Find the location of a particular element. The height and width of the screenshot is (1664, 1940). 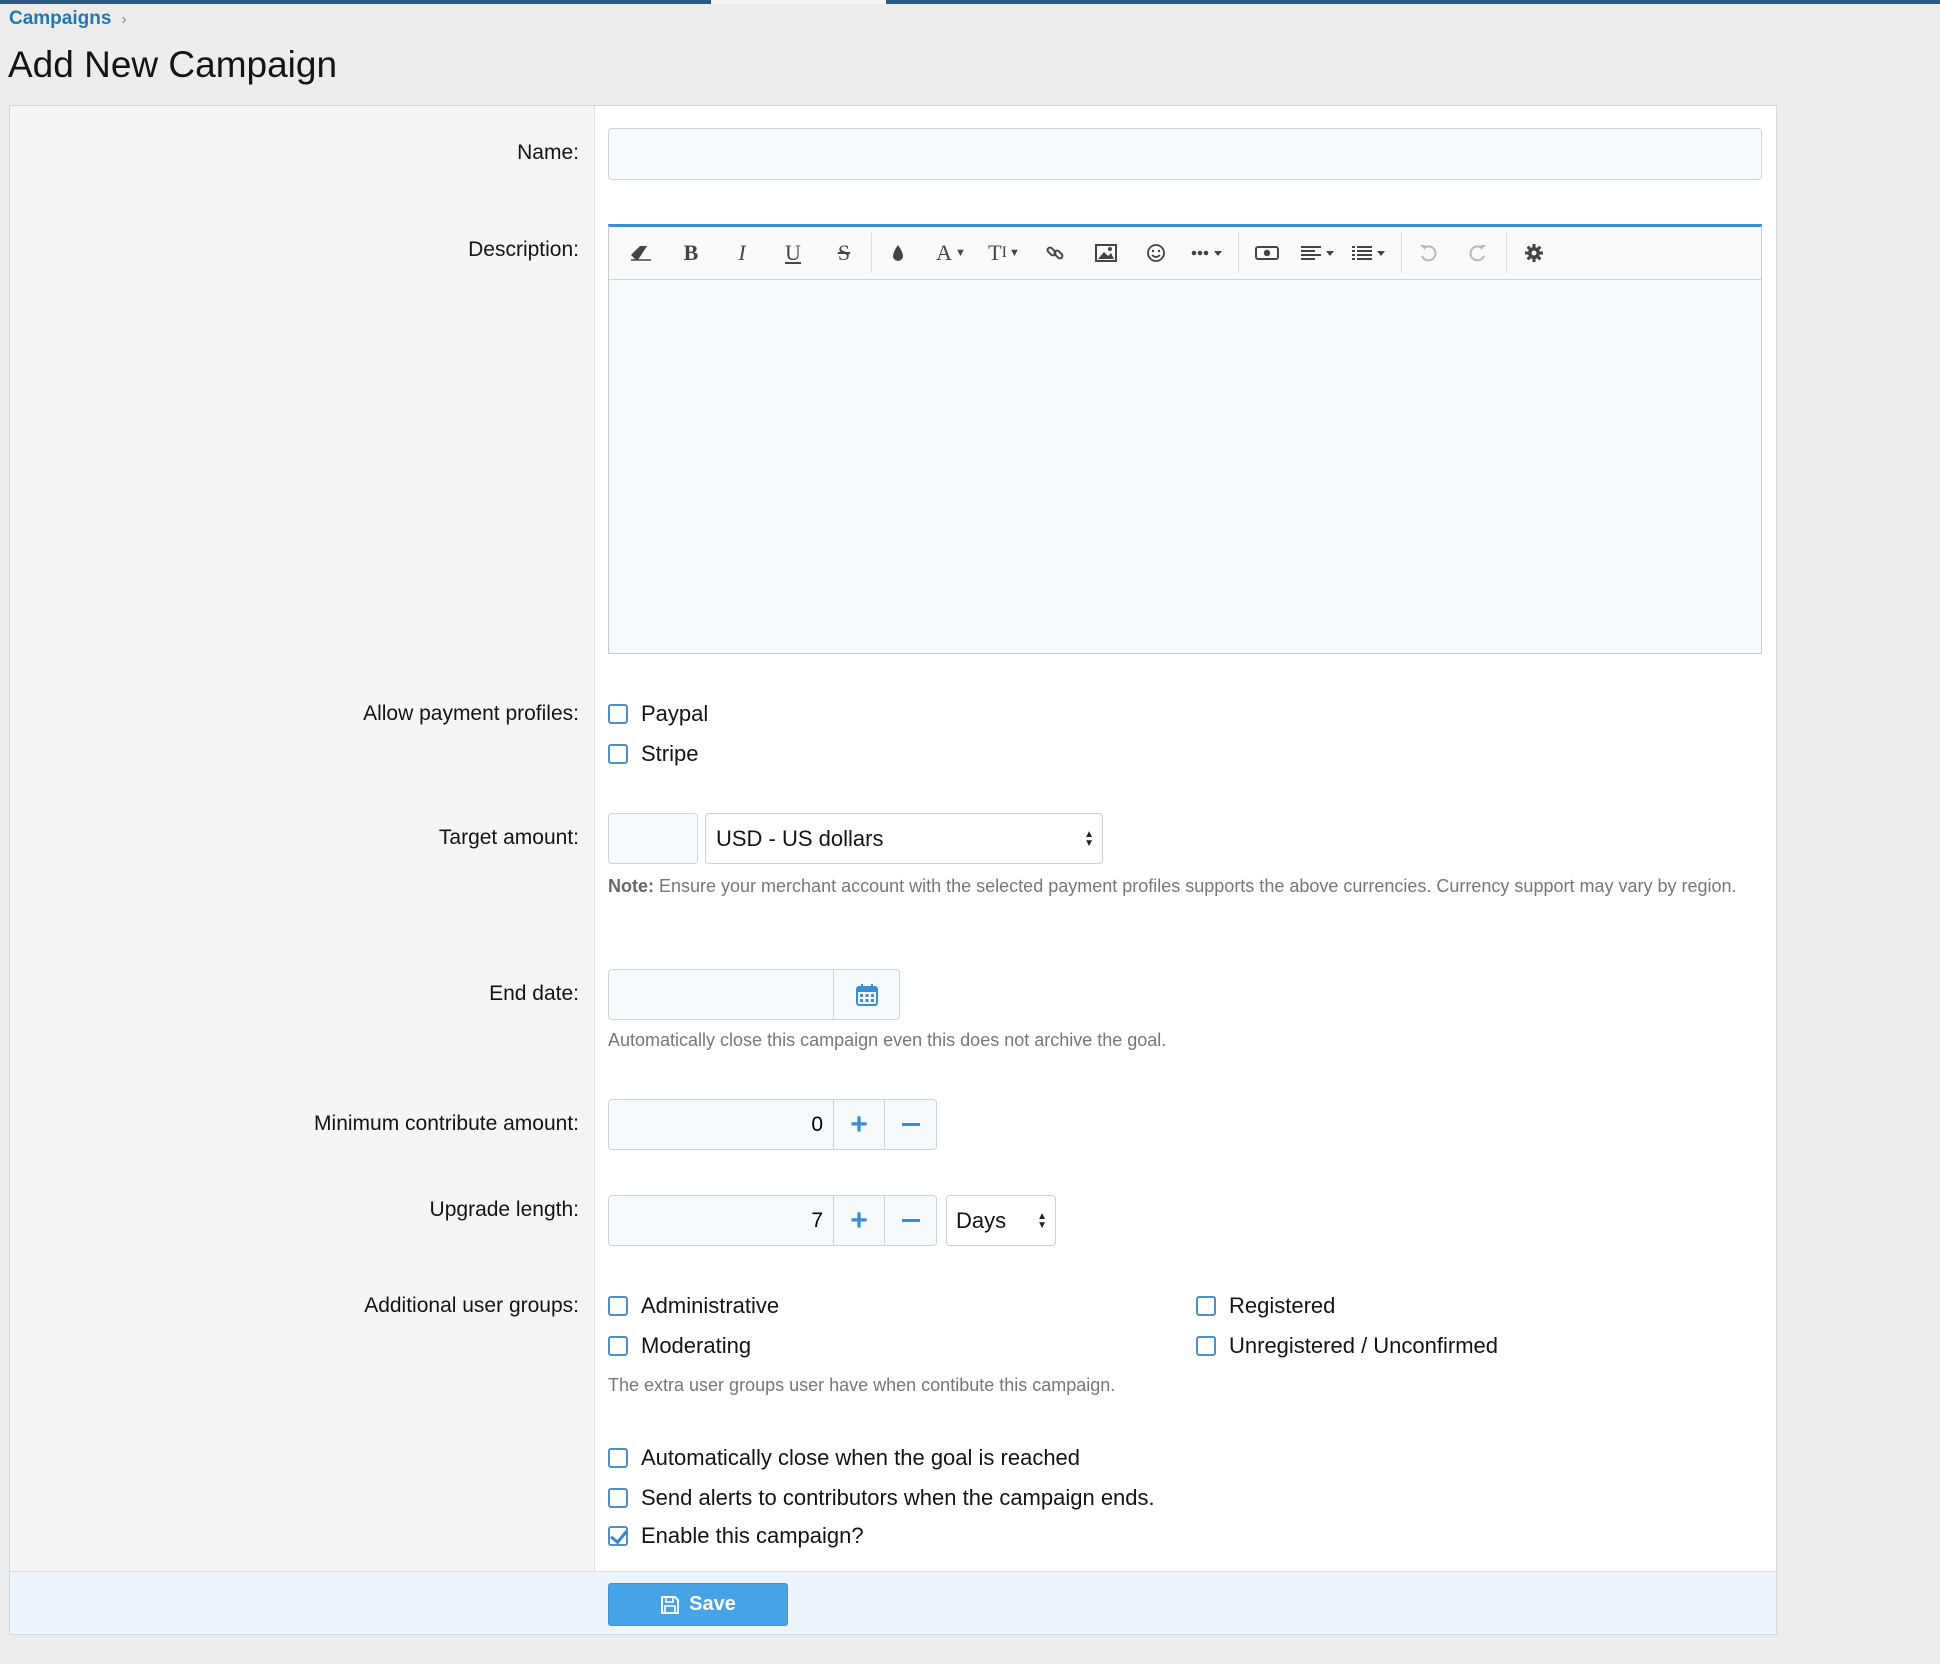

smiley-icon is located at coordinates (1156, 253).